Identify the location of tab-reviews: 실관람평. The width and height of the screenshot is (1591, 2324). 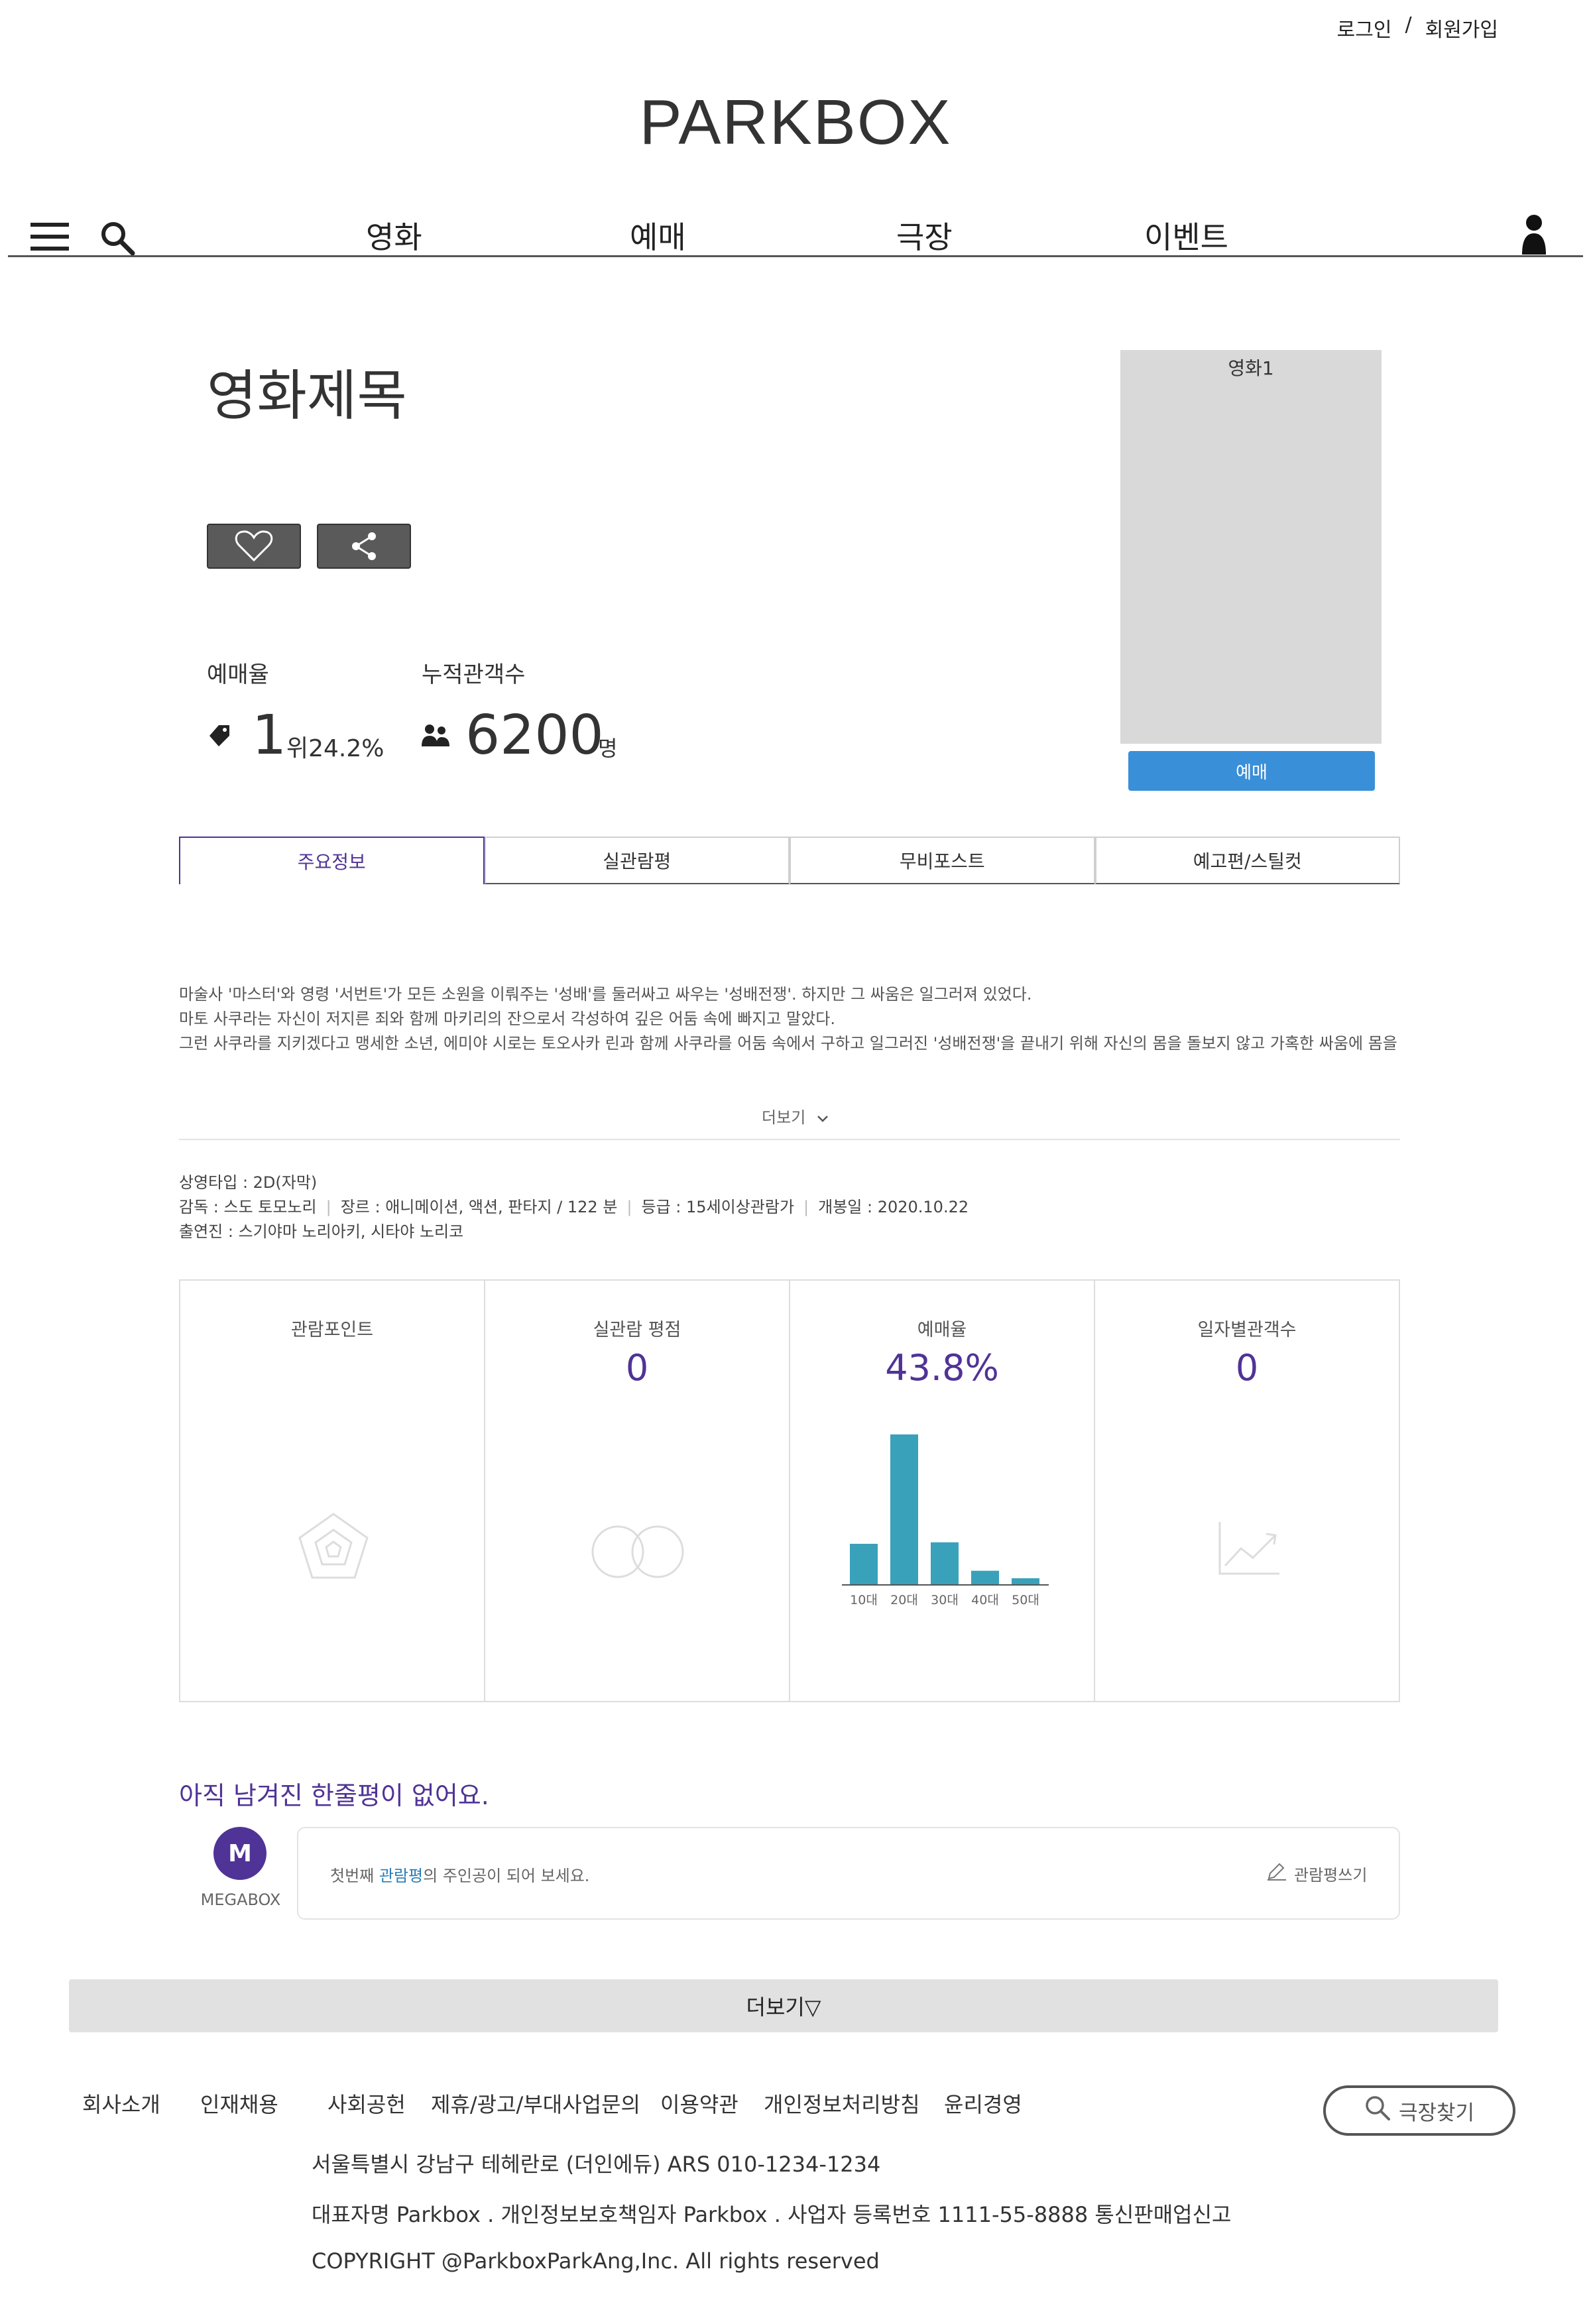
(637, 860).